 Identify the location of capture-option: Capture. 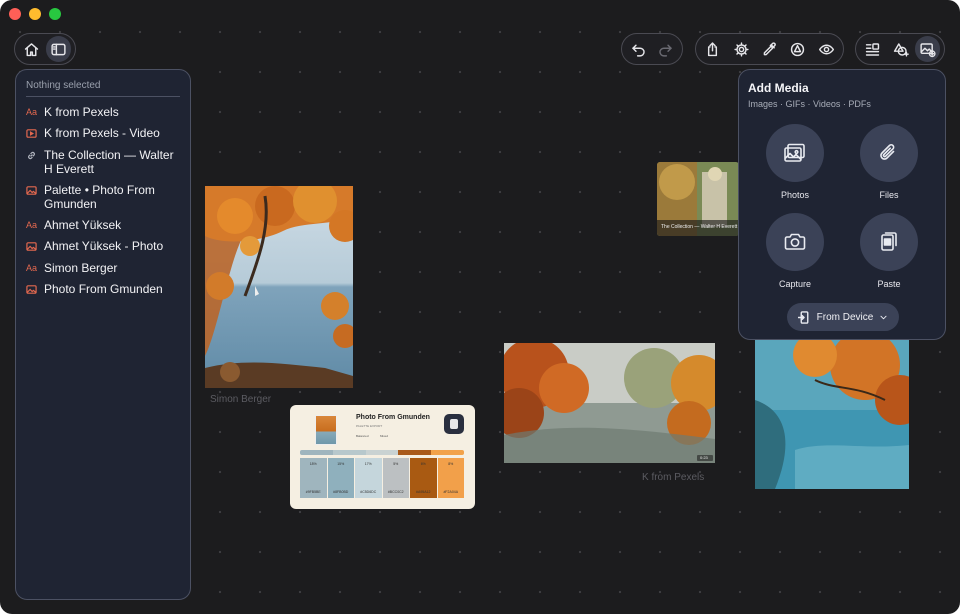
(795, 251).